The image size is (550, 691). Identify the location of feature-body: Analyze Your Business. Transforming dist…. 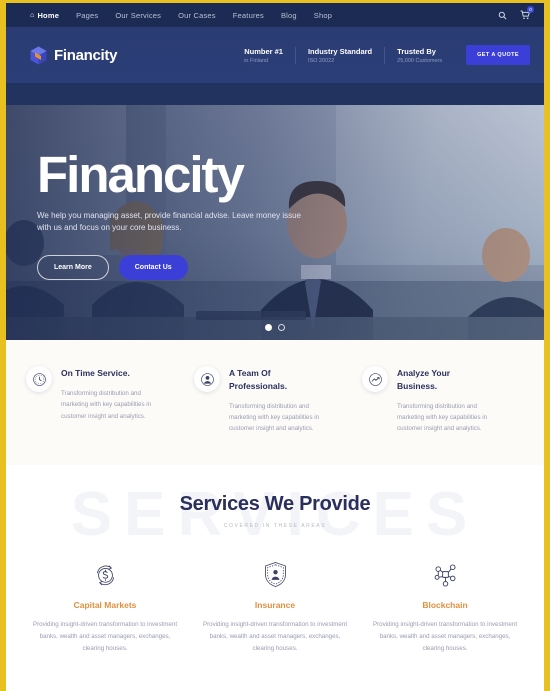
(447, 400).